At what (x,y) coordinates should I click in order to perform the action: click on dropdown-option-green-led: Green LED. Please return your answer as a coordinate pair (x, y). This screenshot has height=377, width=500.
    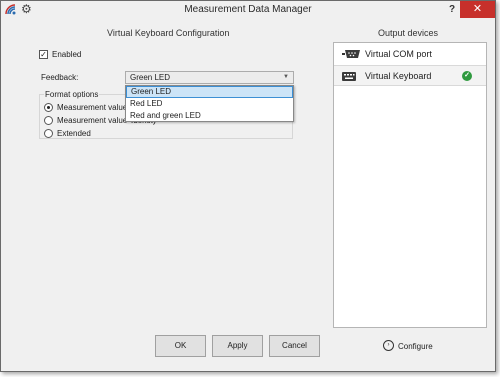
    Looking at the image, I should click on (209, 92).